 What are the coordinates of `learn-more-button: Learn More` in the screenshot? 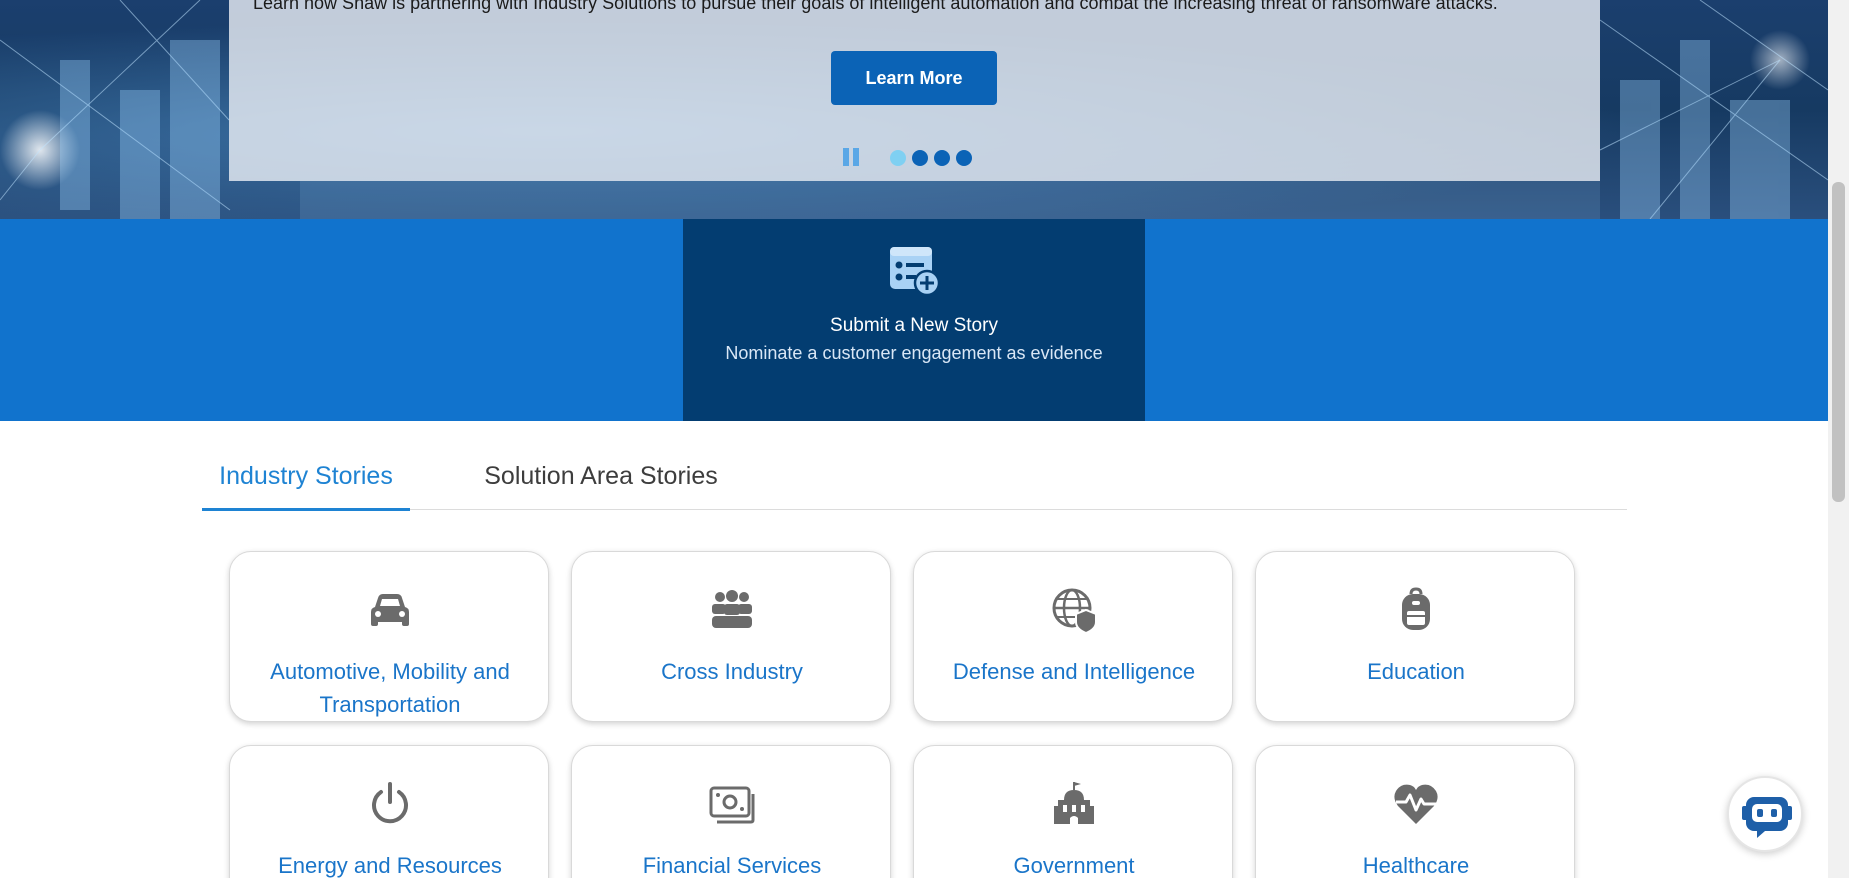 It's located at (914, 78).